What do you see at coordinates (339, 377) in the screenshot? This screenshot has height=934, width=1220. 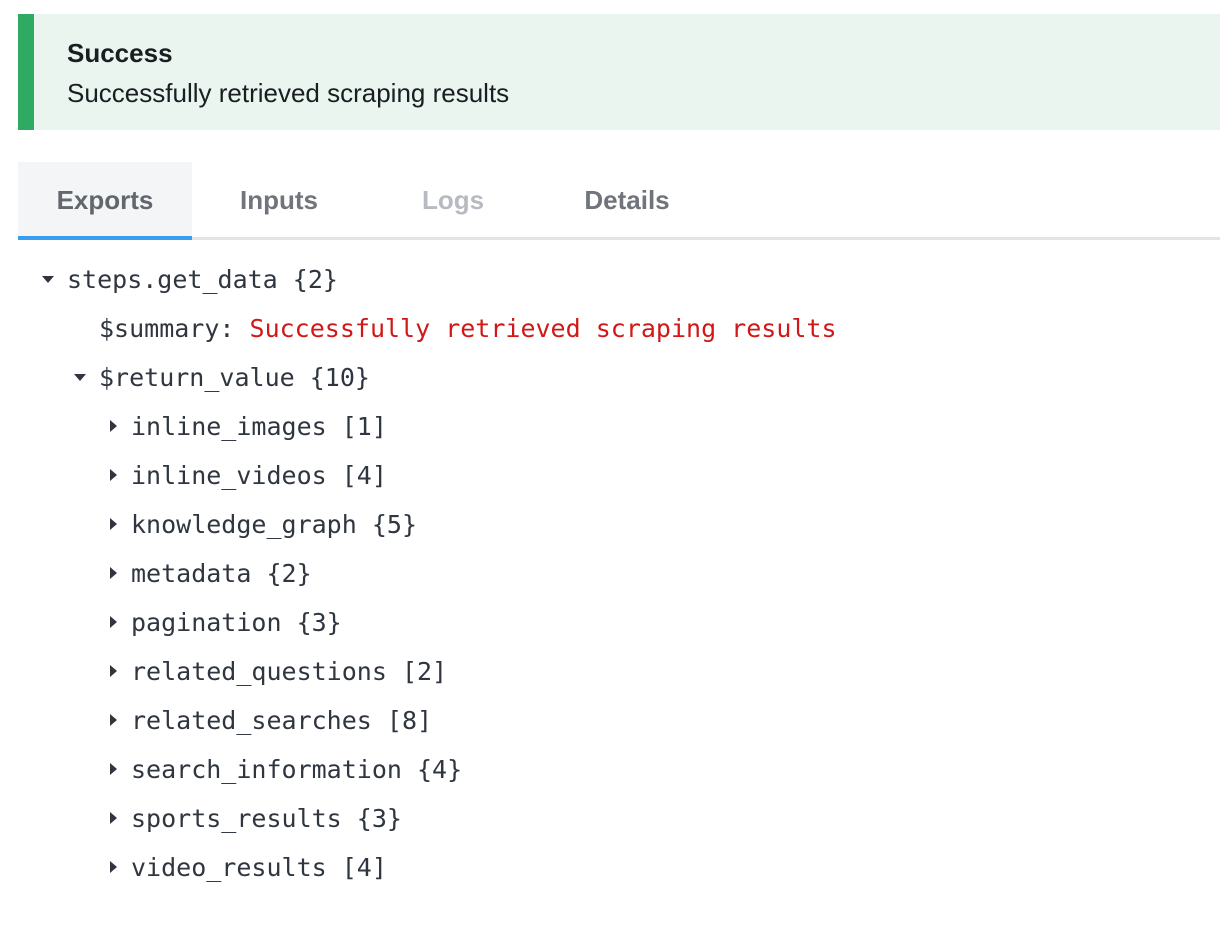 I see `tree-node-count: {10}` at bounding box center [339, 377].